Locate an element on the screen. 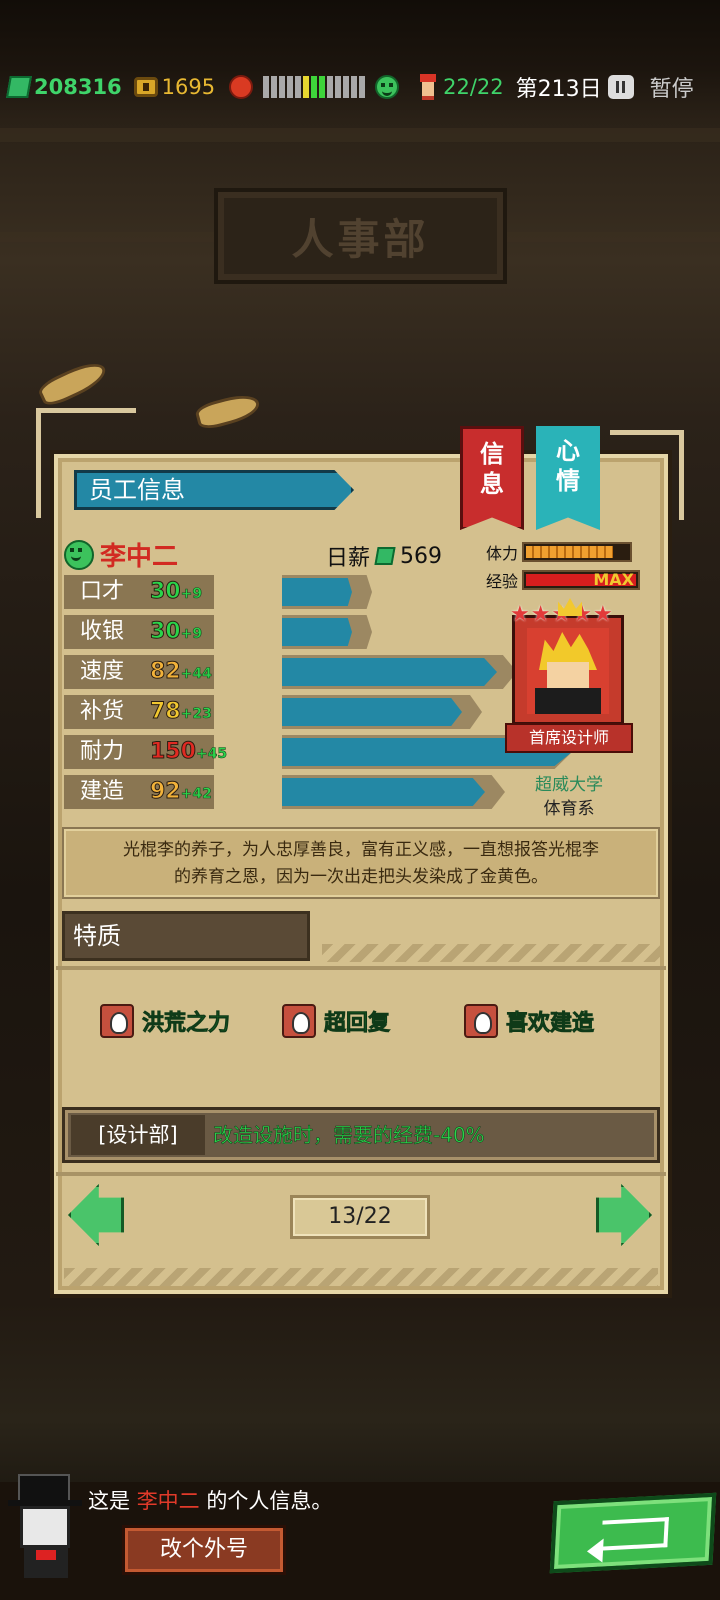 The height and width of the screenshot is (1600, 720). stat-base: 92 is located at coordinates (166, 792).